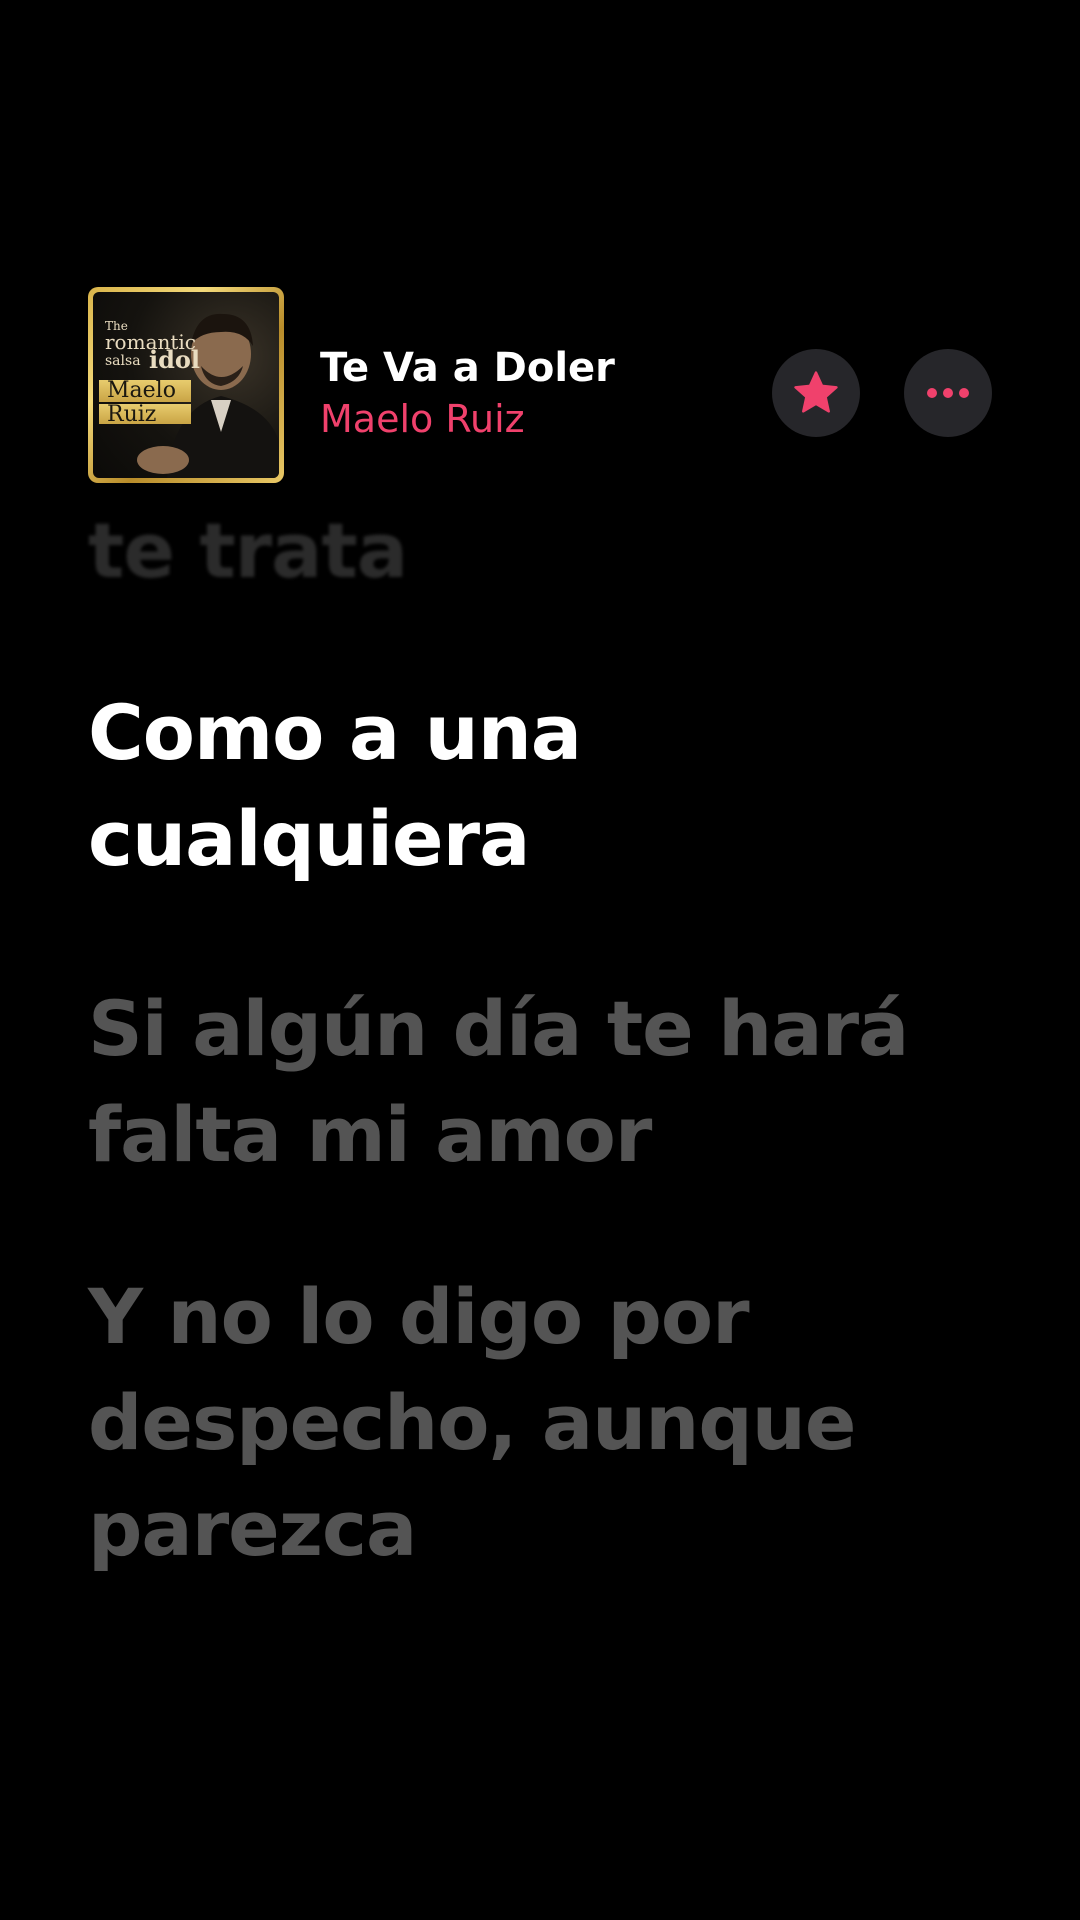  Describe the element at coordinates (538, 786) in the screenshot. I see `lyric-line-current: Como a una cualquiera` at that location.